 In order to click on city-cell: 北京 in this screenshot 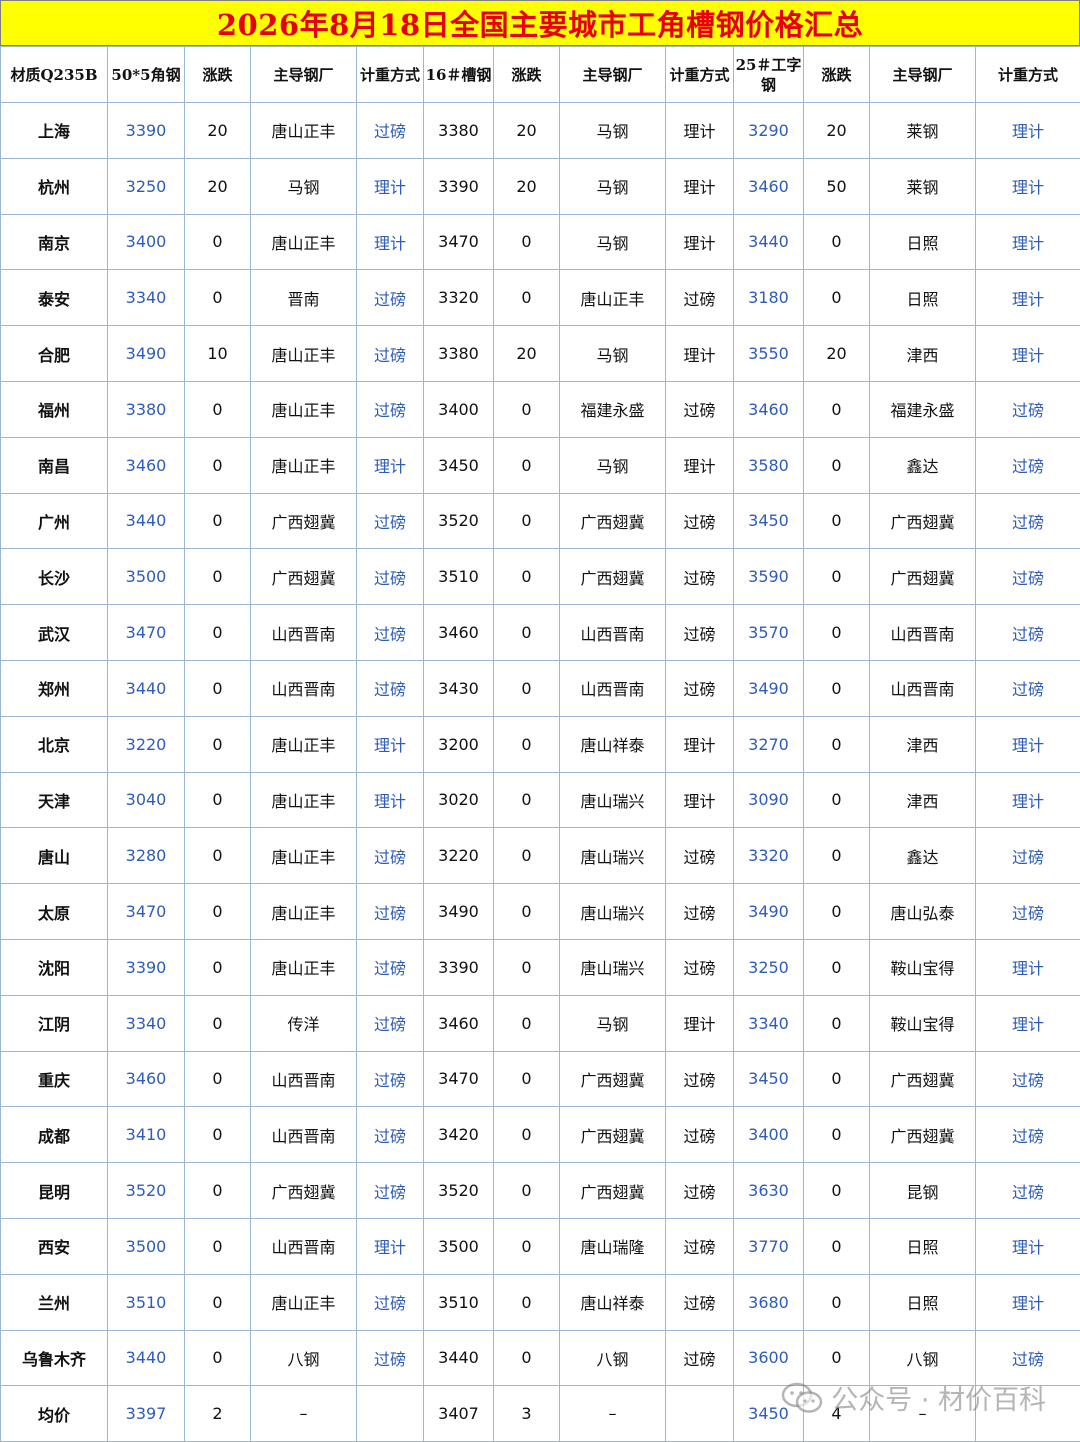, I will do `click(54, 744)`.